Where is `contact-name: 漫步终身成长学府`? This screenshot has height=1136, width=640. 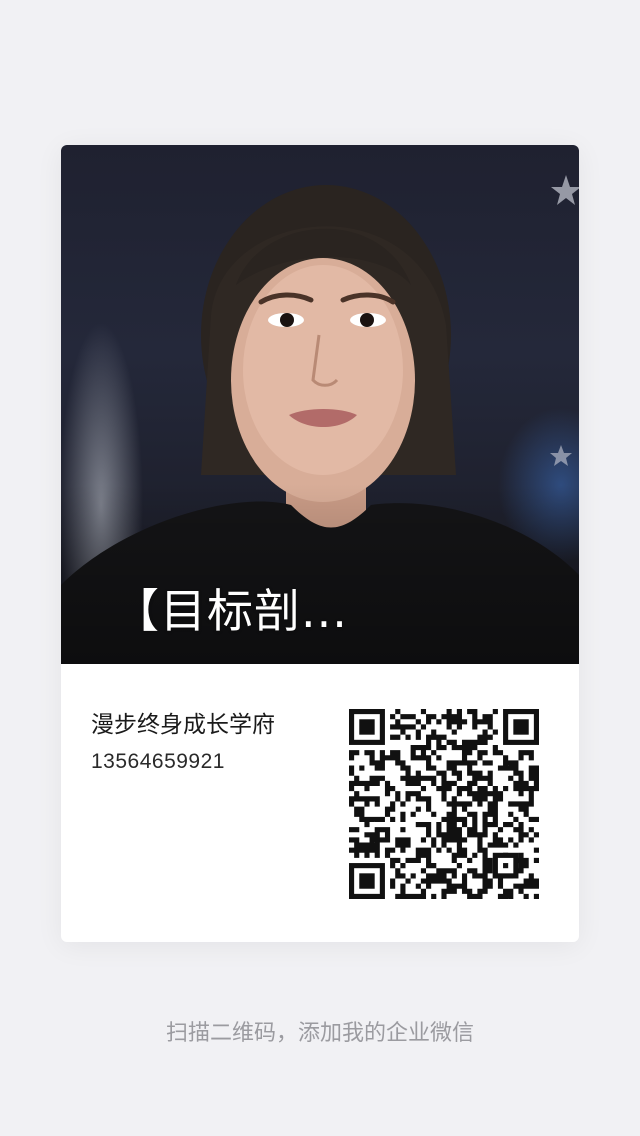
contact-name: 漫步终身成长学府 is located at coordinates (183, 725).